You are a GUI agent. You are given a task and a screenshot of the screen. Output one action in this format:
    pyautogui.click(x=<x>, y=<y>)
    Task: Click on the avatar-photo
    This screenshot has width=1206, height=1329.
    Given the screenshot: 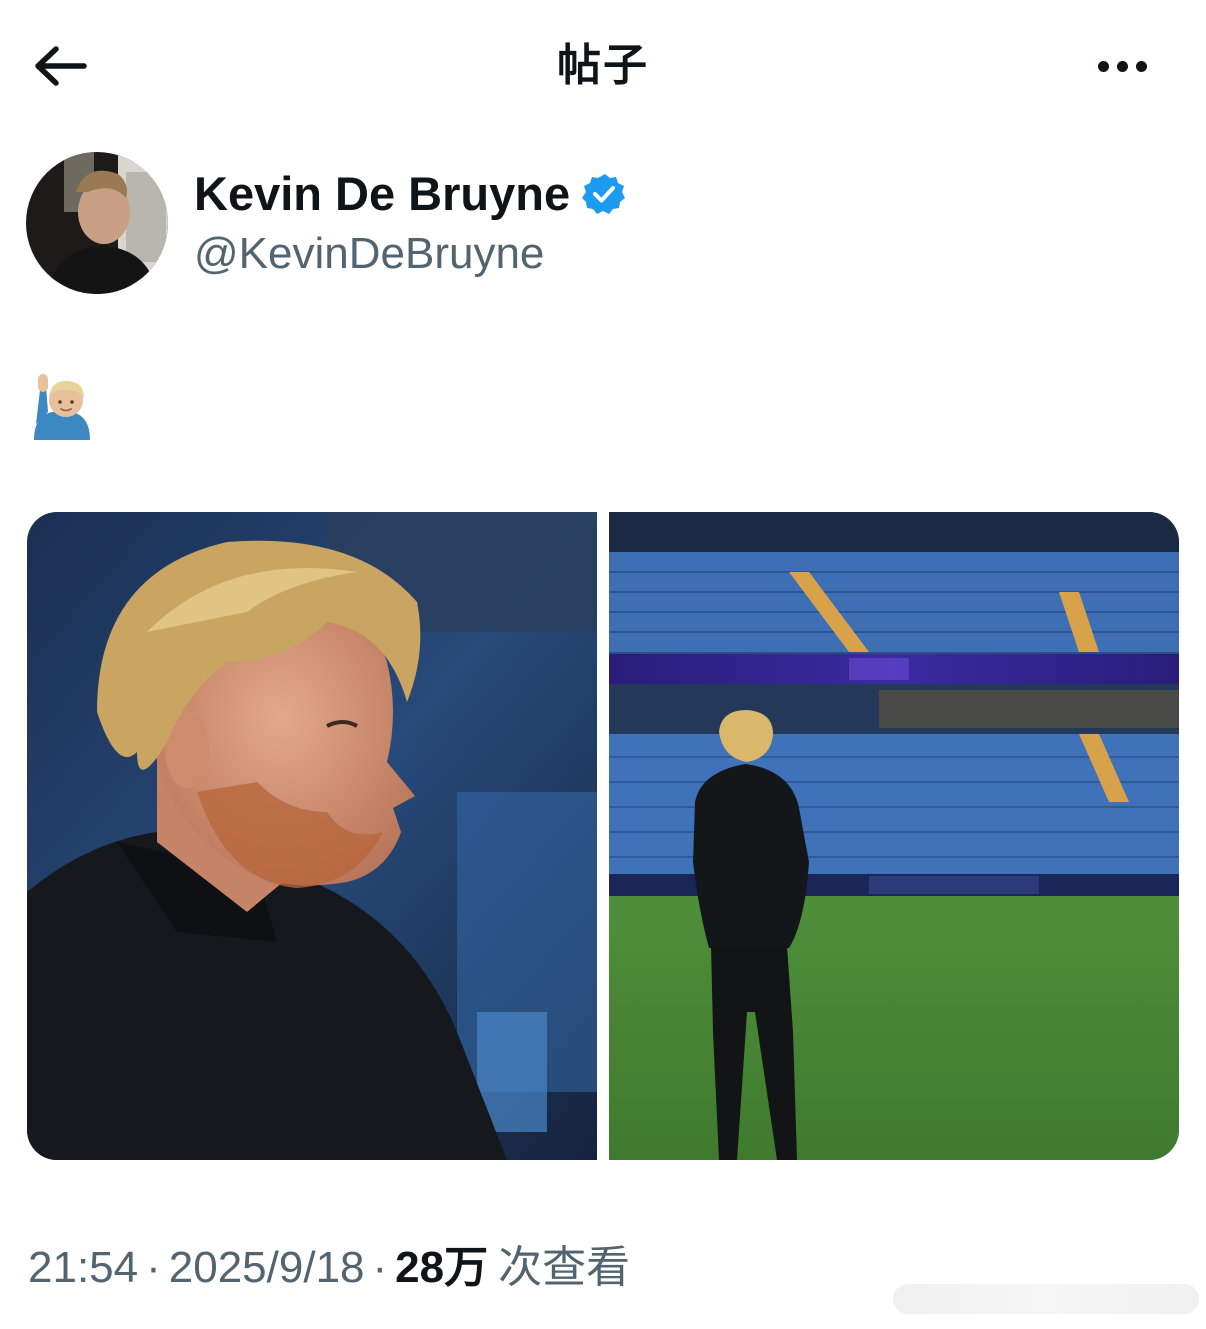 What is the action you would take?
    pyautogui.click(x=97, y=223)
    